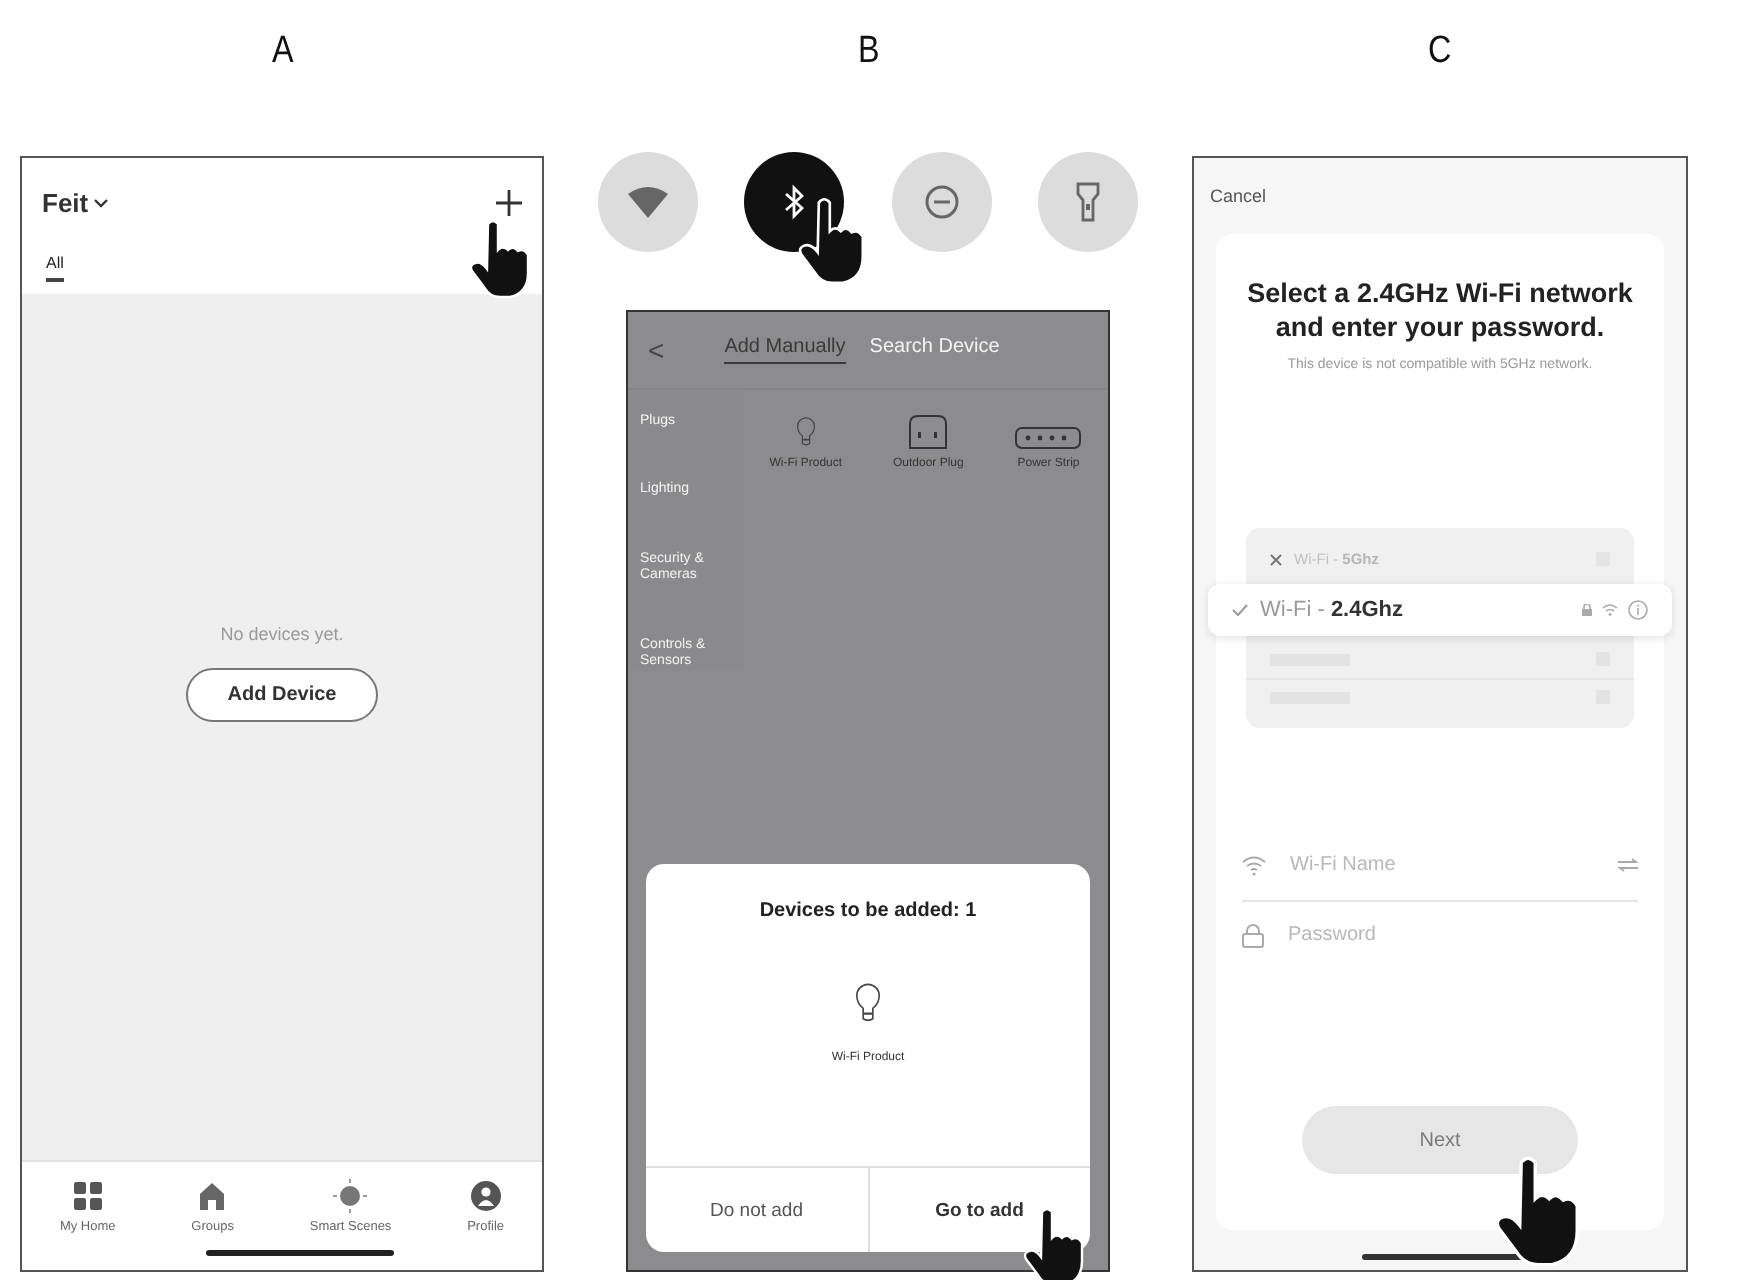  I want to click on step-label: A, so click(282, 52).